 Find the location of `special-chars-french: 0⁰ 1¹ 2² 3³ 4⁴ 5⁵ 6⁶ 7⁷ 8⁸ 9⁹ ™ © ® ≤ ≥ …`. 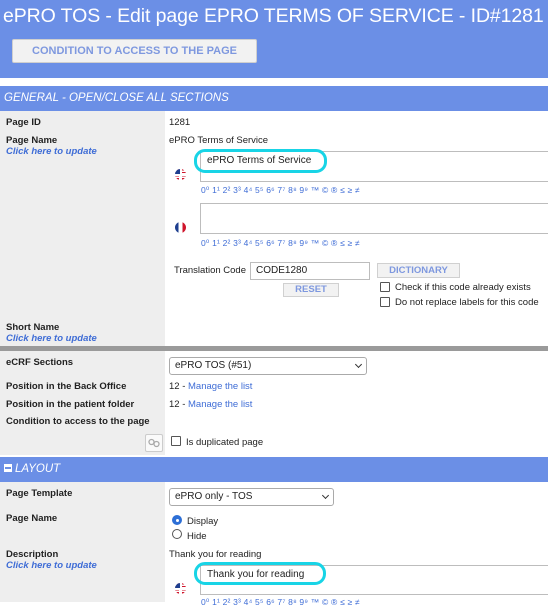

special-chars-french: 0⁰ 1¹ 2² 3³ 4⁴ 5⁵ 6⁶ 7⁷ 8⁸ 9⁹ ™ © ® ≤ ≥ … is located at coordinates (280, 243).